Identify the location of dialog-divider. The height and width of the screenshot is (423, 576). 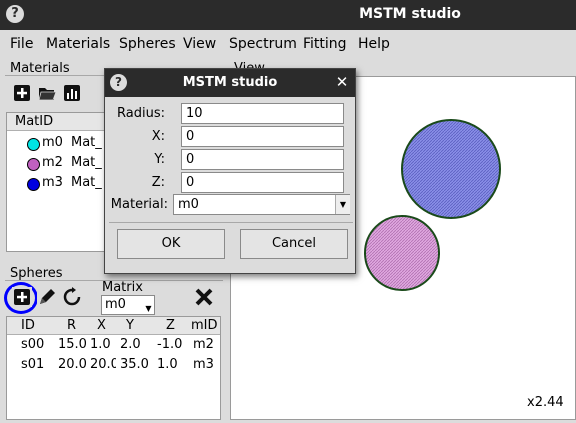
(231, 222).